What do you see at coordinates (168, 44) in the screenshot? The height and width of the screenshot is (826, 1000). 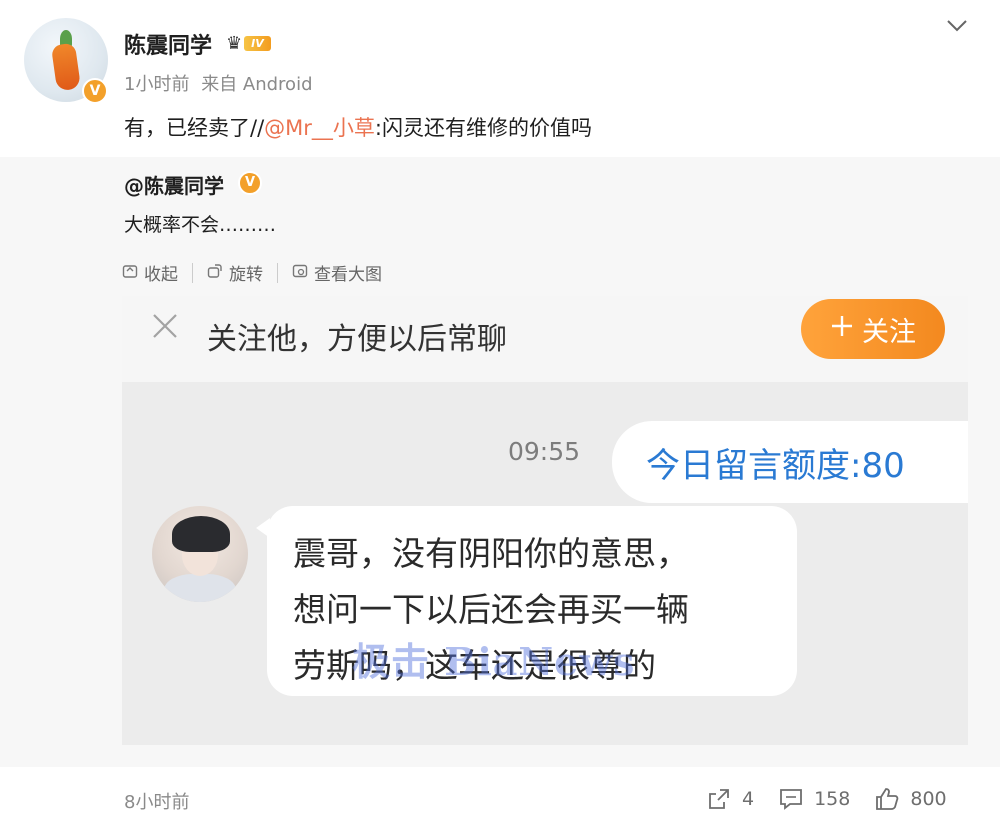 I see `username: 陈震同学` at bounding box center [168, 44].